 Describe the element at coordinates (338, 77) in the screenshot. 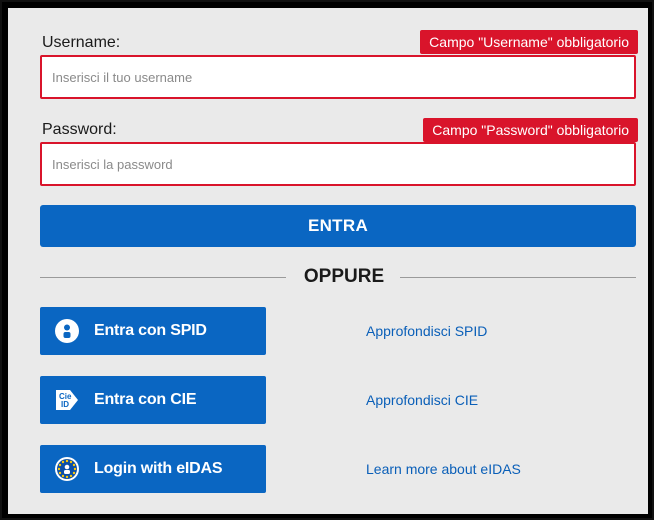

I see `username-input` at that location.